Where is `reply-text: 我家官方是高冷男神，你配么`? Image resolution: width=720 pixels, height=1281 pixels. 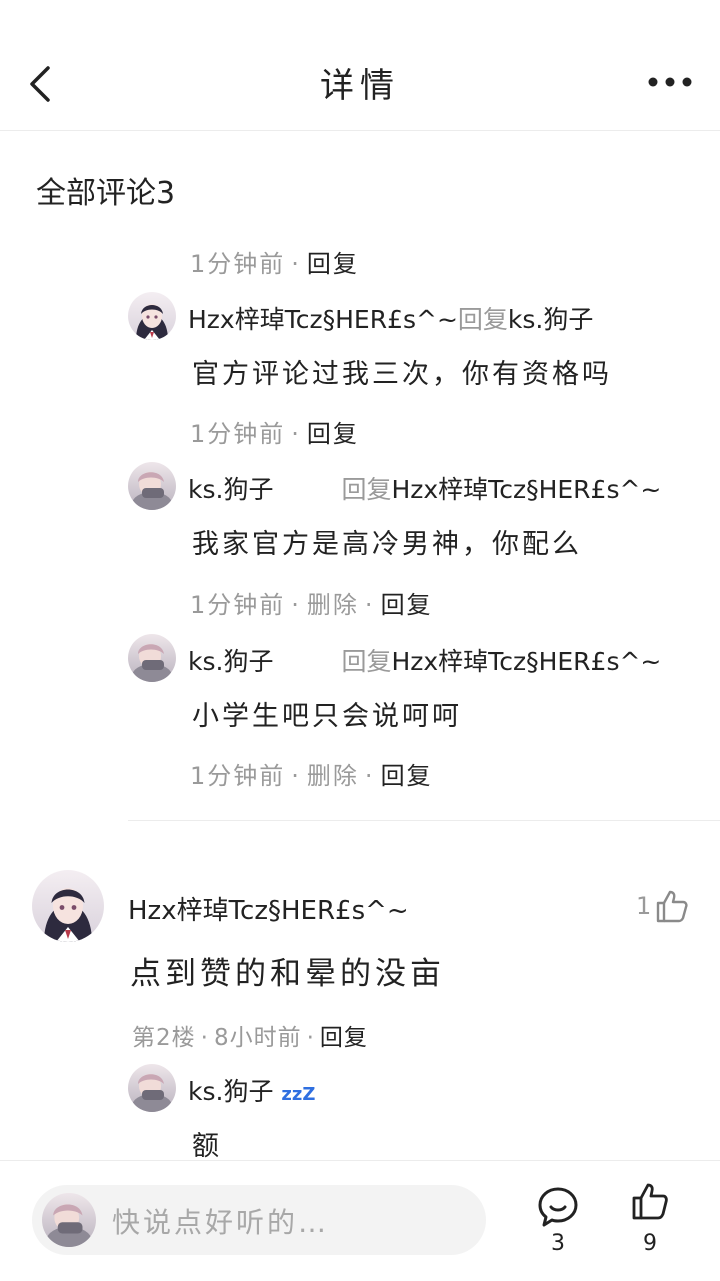 reply-text: 我家官方是高冷男神，你配么 is located at coordinates (387, 544).